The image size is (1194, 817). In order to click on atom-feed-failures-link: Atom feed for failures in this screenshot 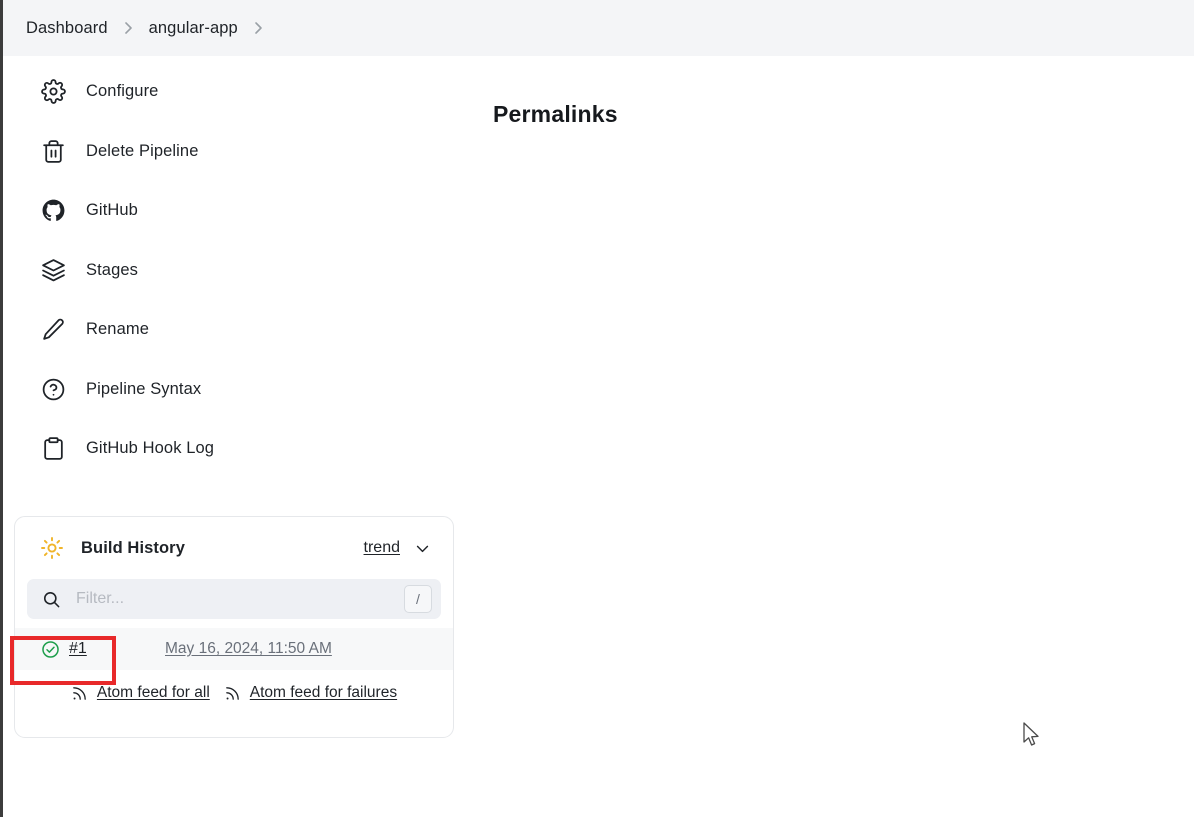, I will do `click(310, 693)`.